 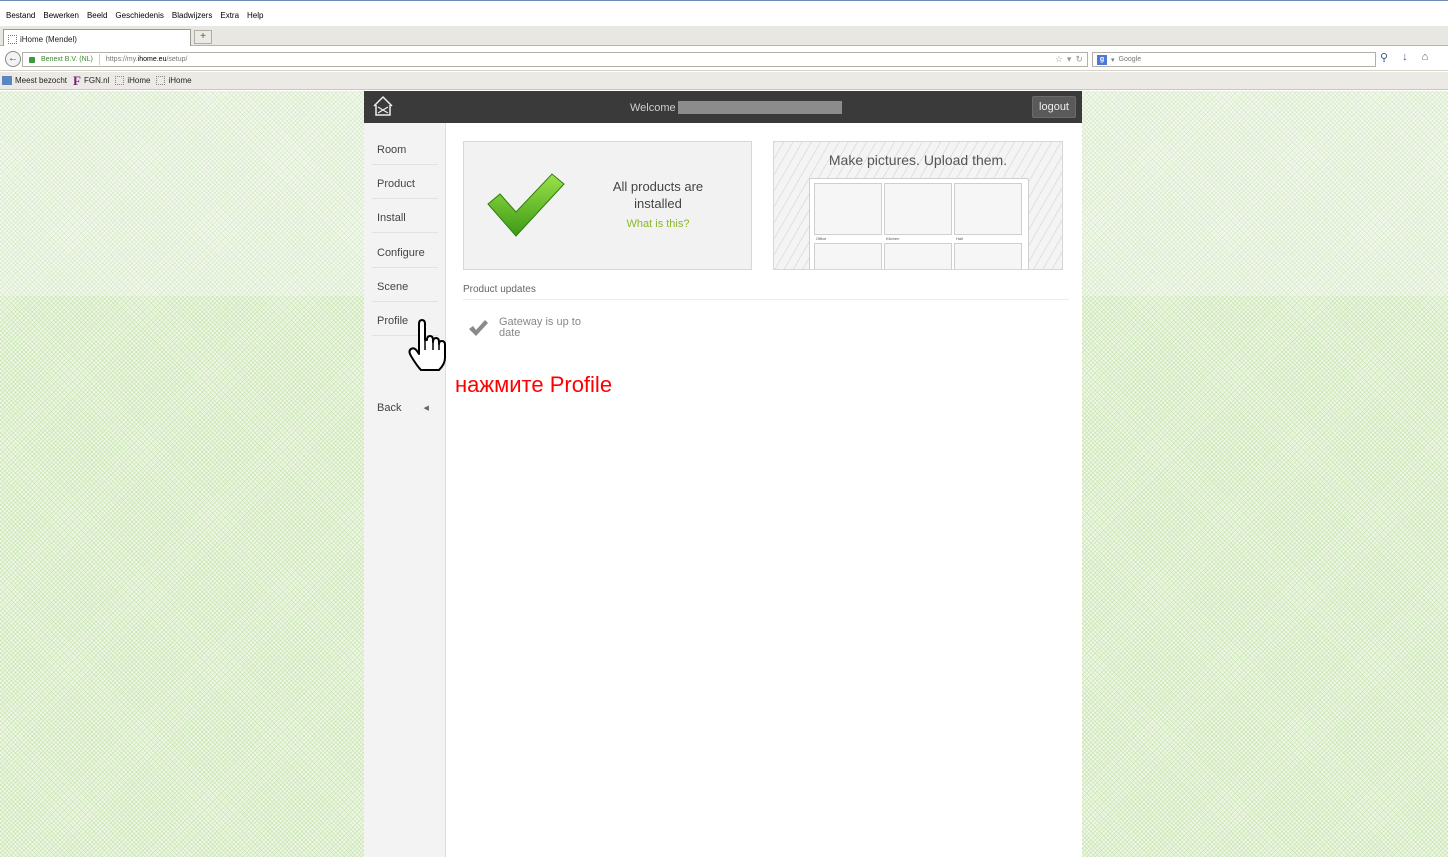 What do you see at coordinates (821, 238) in the screenshot?
I see `room-label-office: Office` at bounding box center [821, 238].